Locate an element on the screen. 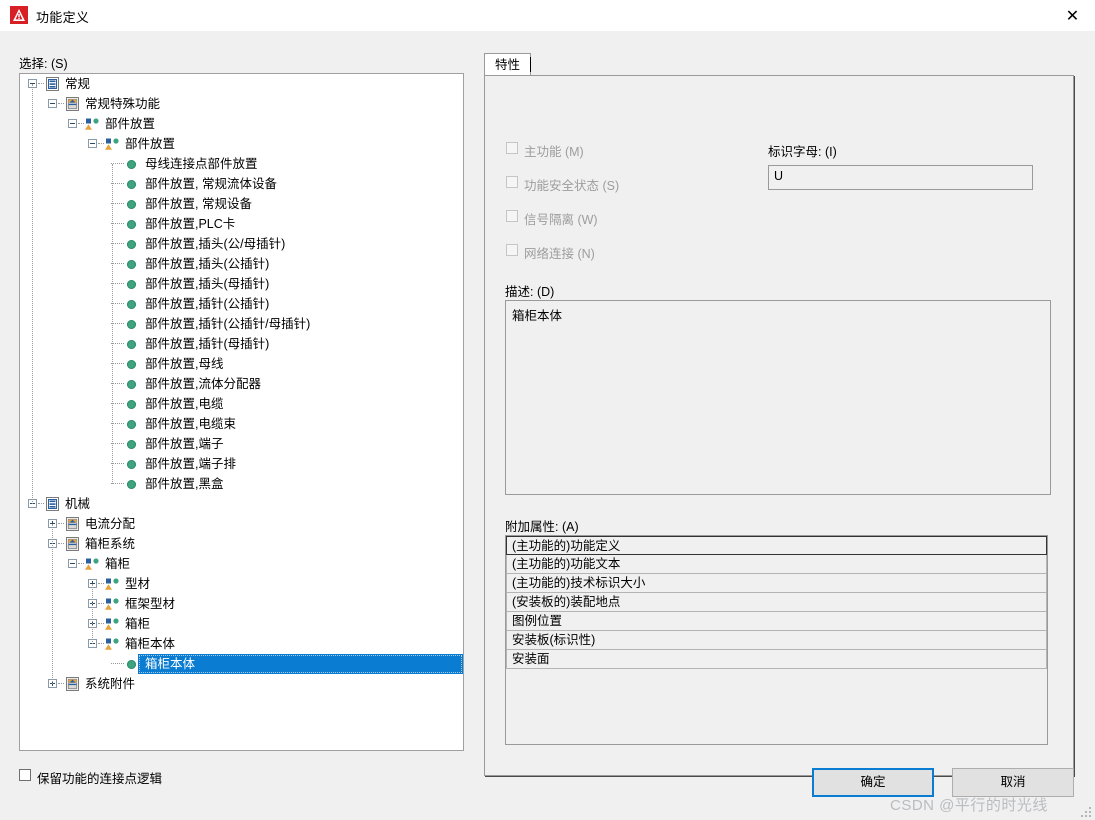 The width and height of the screenshot is (1095, 820). description-label: 描述: (D) is located at coordinates (530, 292).